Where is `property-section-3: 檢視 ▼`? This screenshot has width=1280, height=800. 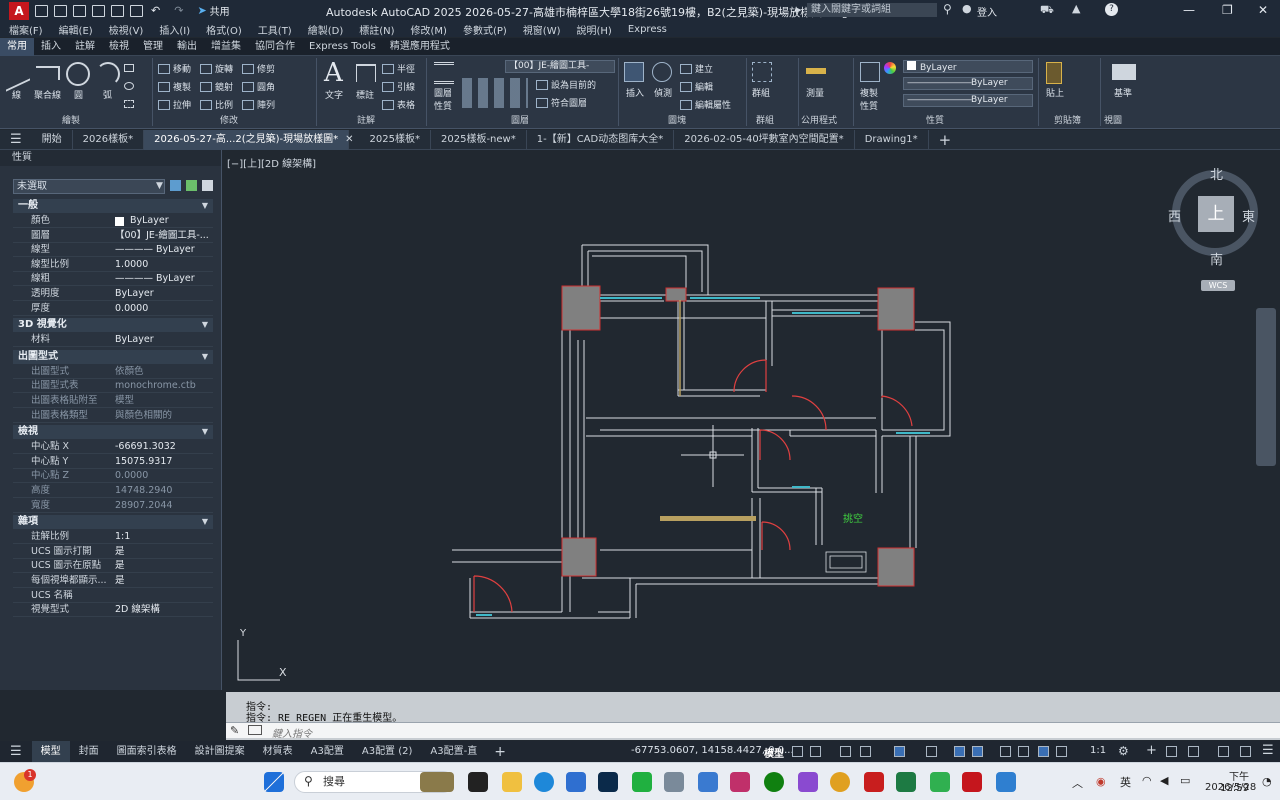
property-section-3: 檢視 ▼ is located at coordinates (113, 432).